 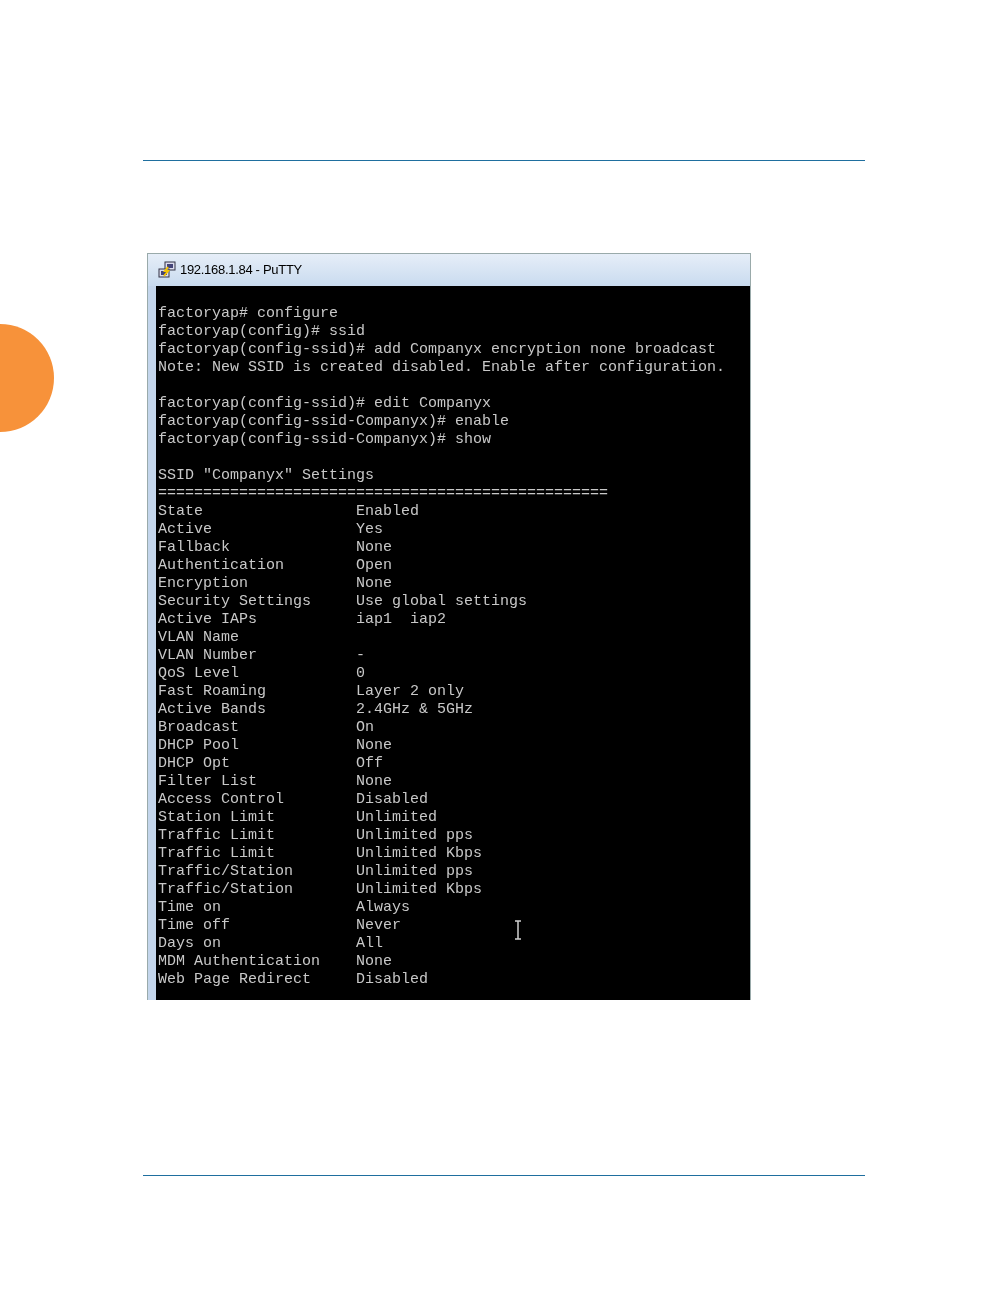 What do you see at coordinates (222, 800) in the screenshot?
I see `setting-label: Access Control` at bounding box center [222, 800].